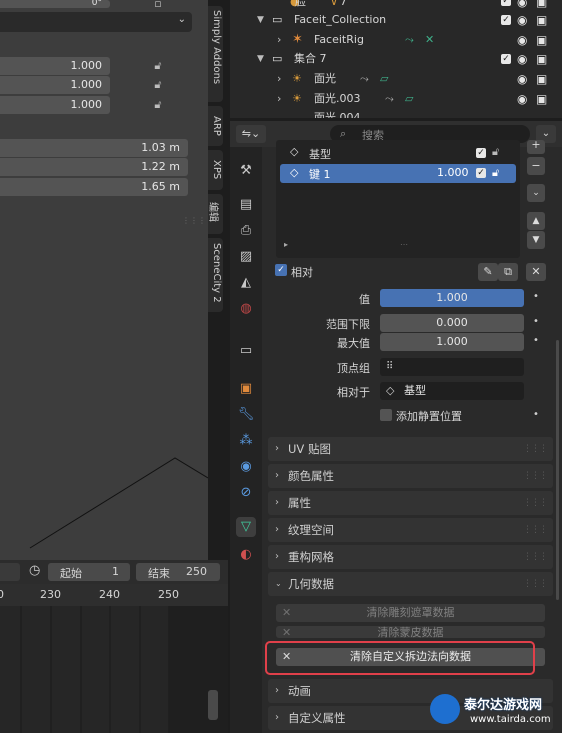 The image size is (562, 733). Describe the element at coordinates (536, 193) in the screenshot. I see `specials-menu-button: ⌄` at that location.